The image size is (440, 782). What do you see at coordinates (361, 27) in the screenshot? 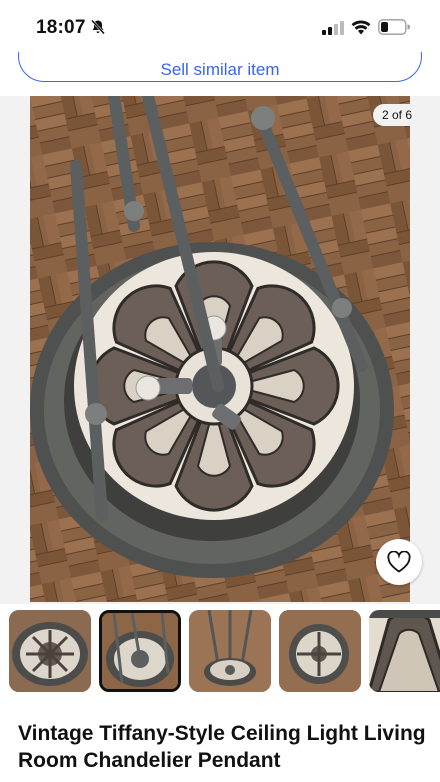
I see `wifi-icon` at bounding box center [361, 27].